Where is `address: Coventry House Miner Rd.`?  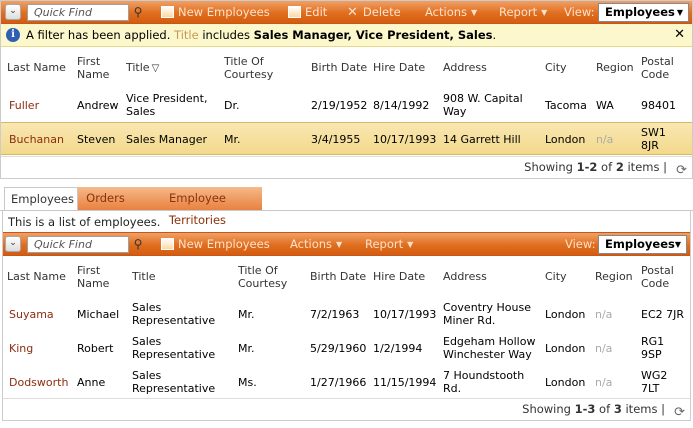
address: Coventry House Miner Rd. is located at coordinates (487, 314).